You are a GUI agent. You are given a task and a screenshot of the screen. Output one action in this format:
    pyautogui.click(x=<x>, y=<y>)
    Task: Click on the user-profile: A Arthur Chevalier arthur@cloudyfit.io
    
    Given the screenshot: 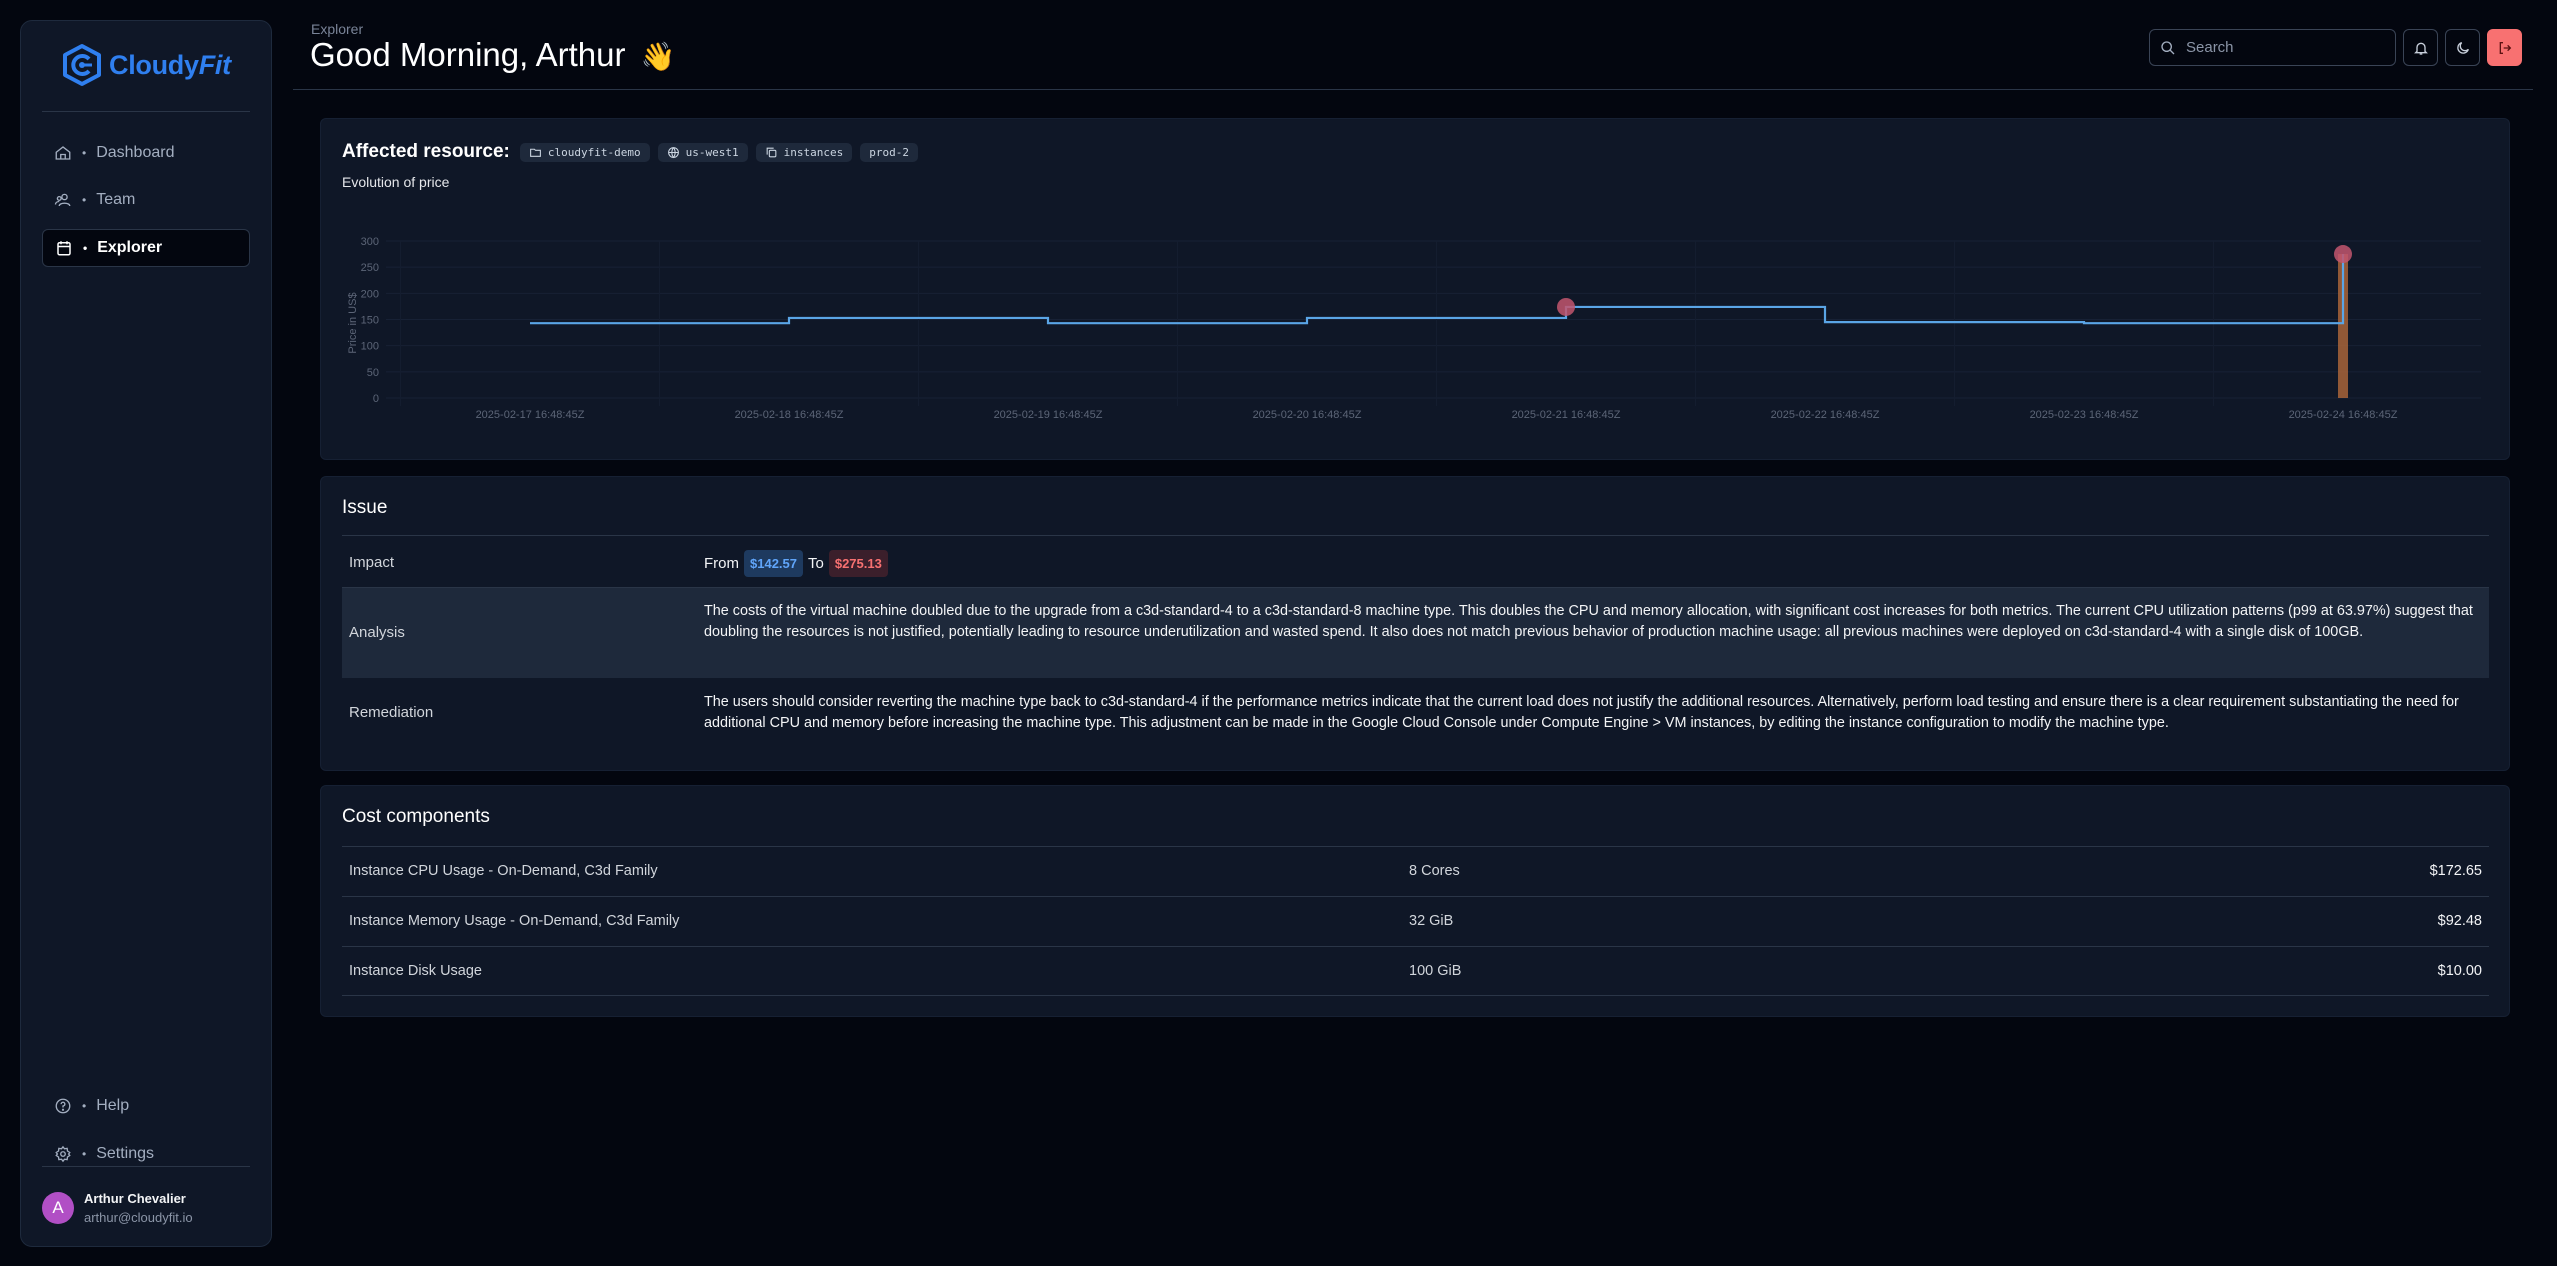 What is the action you would take?
    pyautogui.click(x=117, y=1208)
    